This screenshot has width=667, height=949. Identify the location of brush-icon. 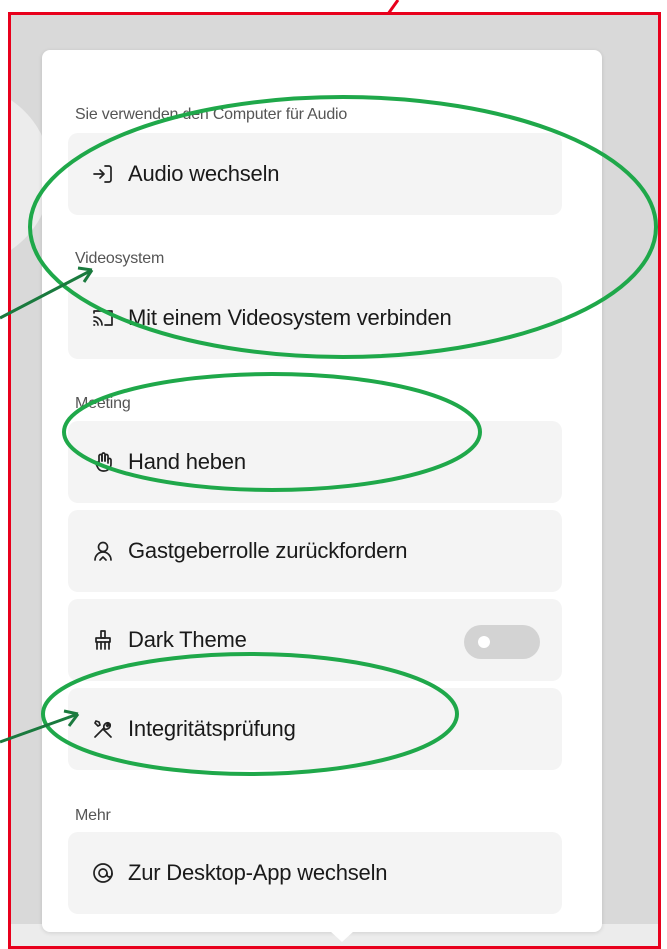
(103, 640).